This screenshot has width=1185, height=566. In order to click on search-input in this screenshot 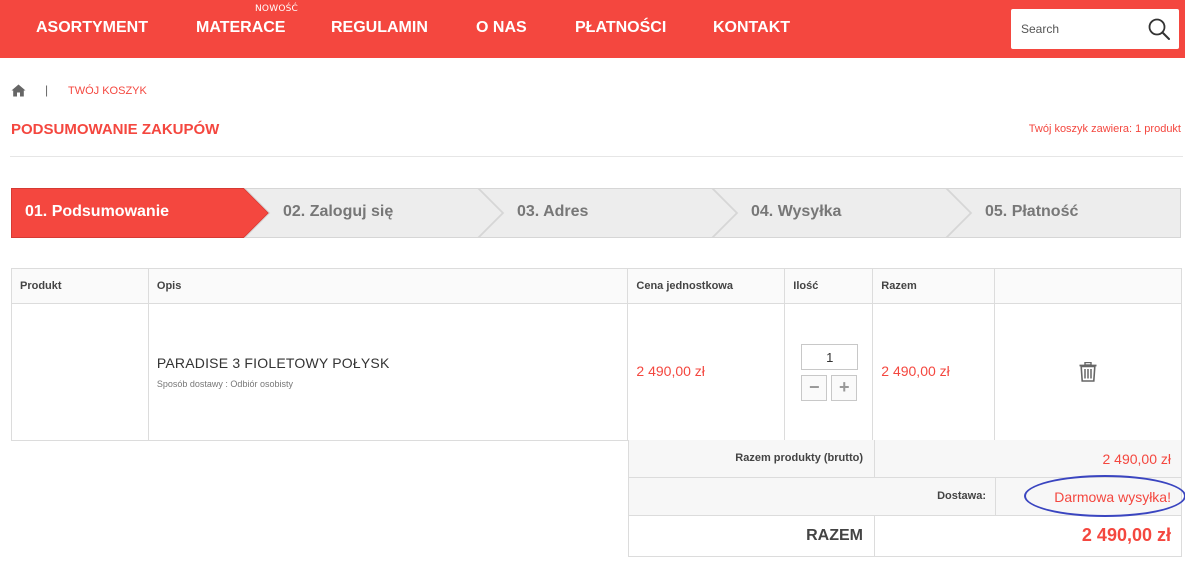, I will do `click(1076, 29)`.